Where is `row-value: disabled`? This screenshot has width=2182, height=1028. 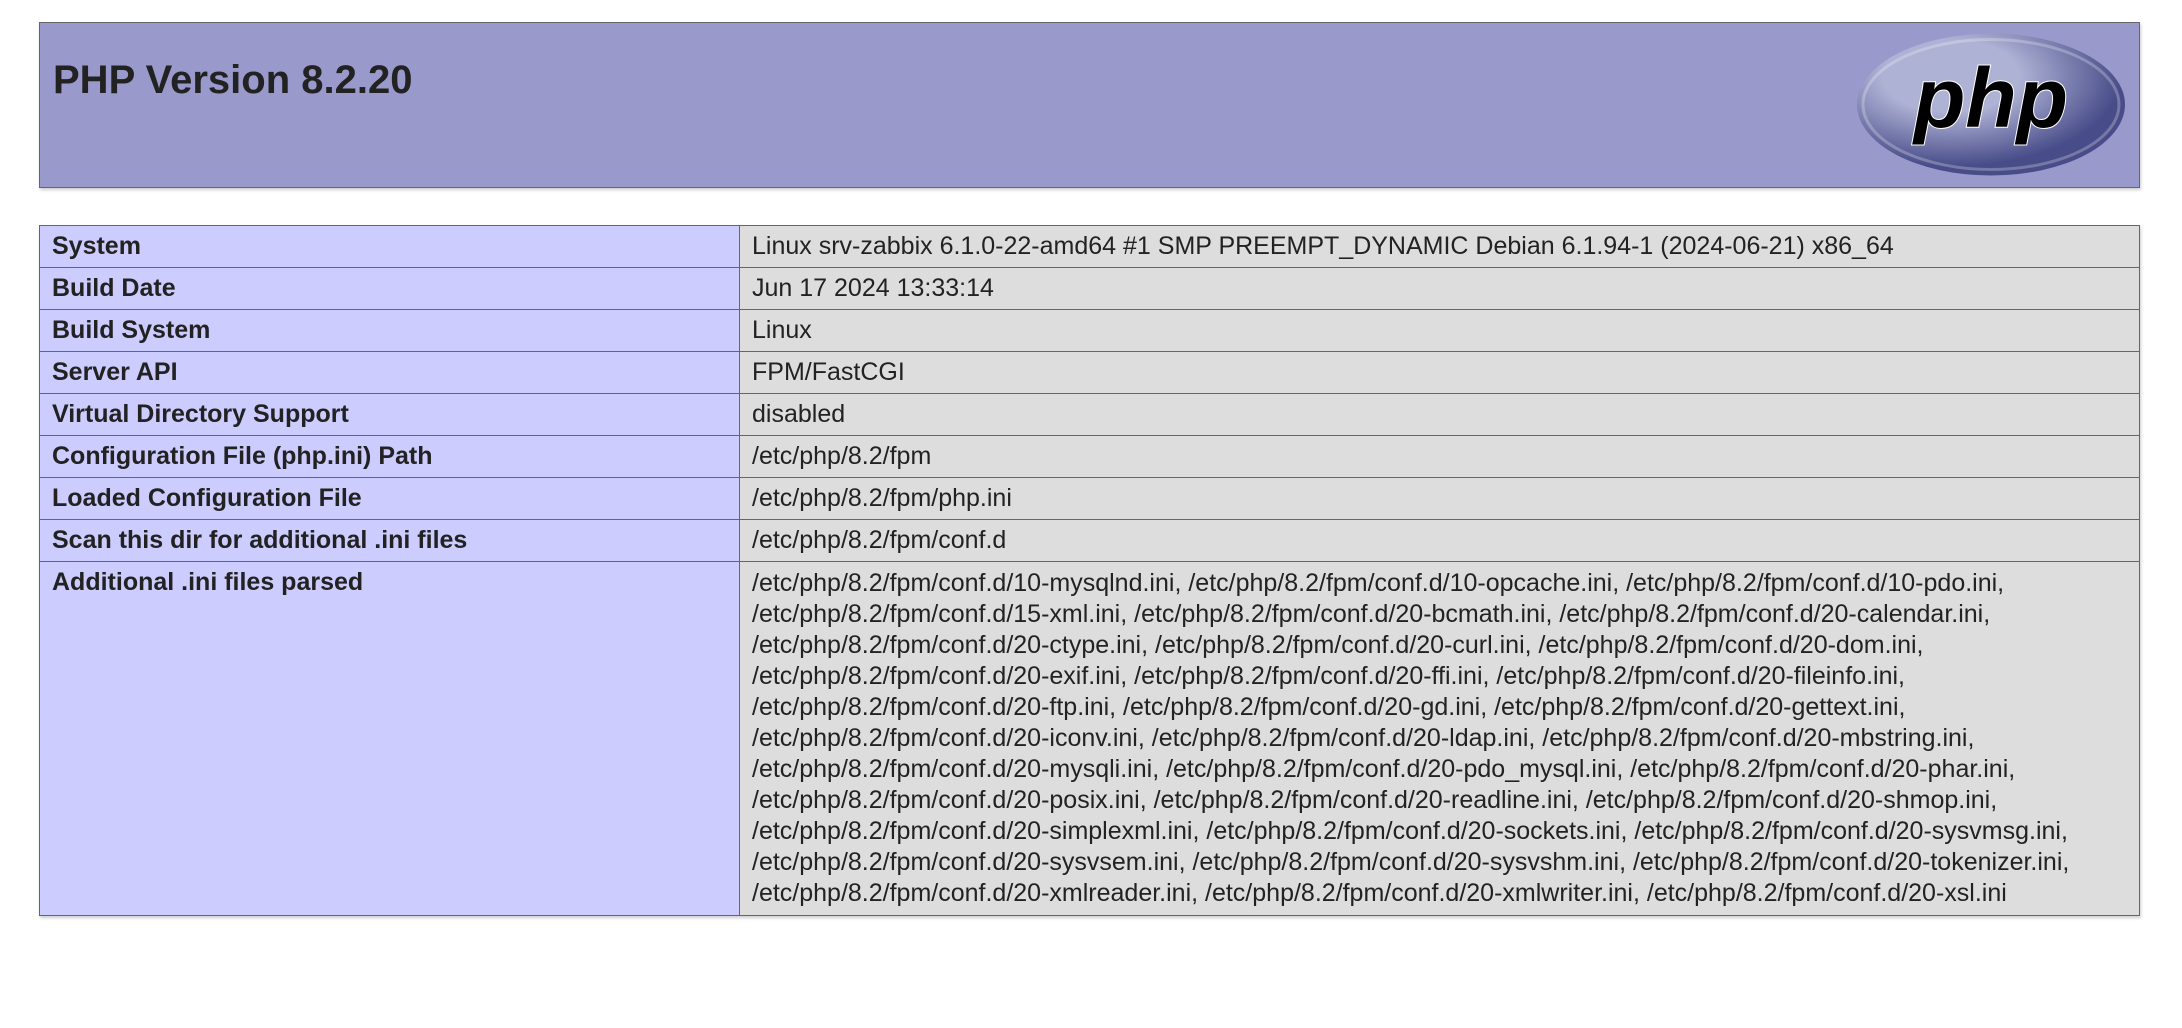 row-value: disabled is located at coordinates (1439, 414).